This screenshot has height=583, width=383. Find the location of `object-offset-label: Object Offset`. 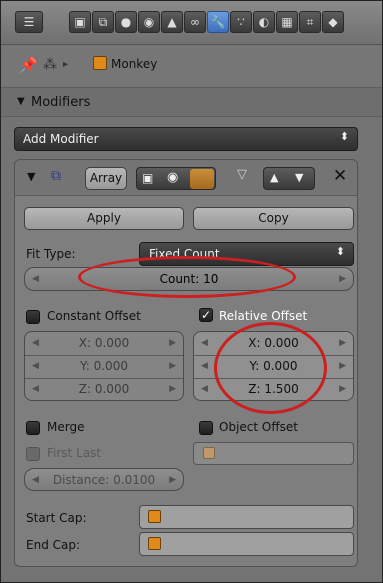

object-offset-label: Object Offset is located at coordinates (258, 427).